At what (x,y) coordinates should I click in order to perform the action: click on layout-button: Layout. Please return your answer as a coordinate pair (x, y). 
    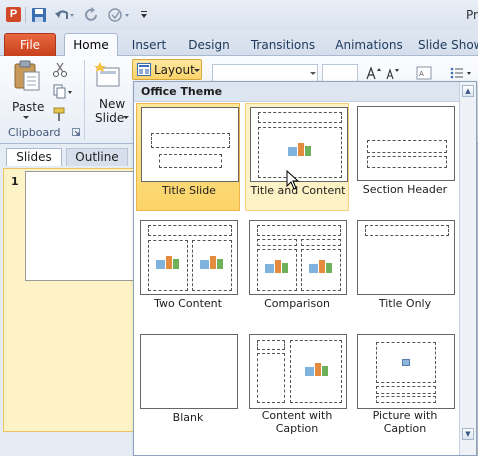
    Looking at the image, I should click on (167, 69).